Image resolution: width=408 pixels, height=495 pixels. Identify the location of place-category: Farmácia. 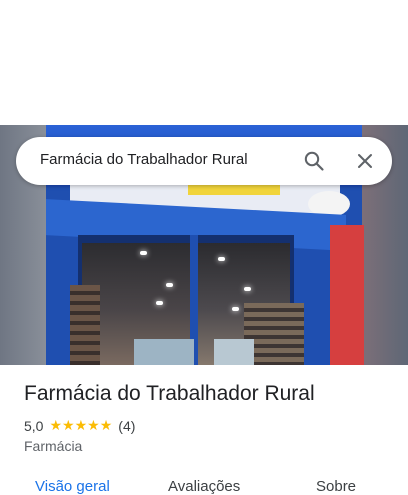
(53, 446).